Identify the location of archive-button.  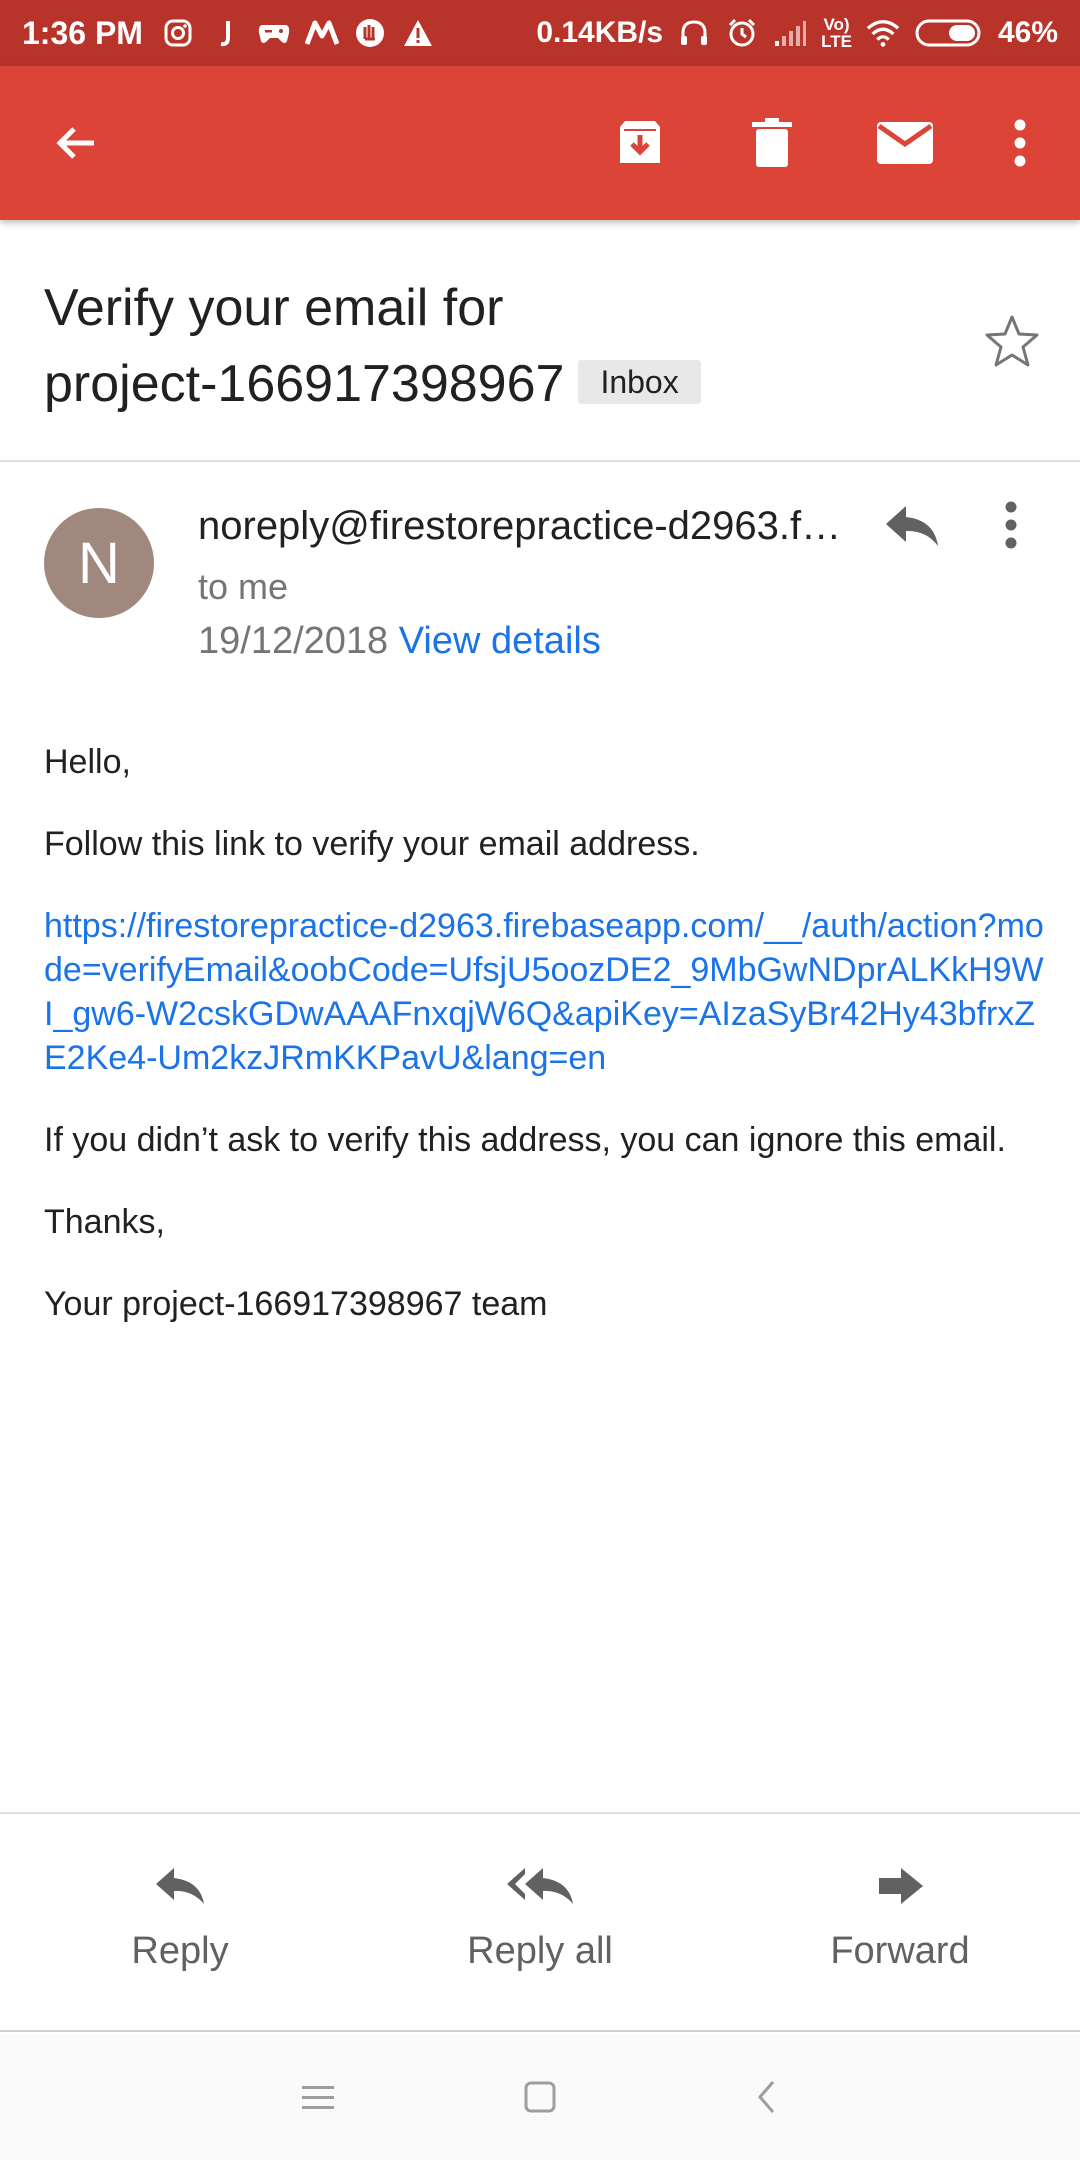
(640, 143).